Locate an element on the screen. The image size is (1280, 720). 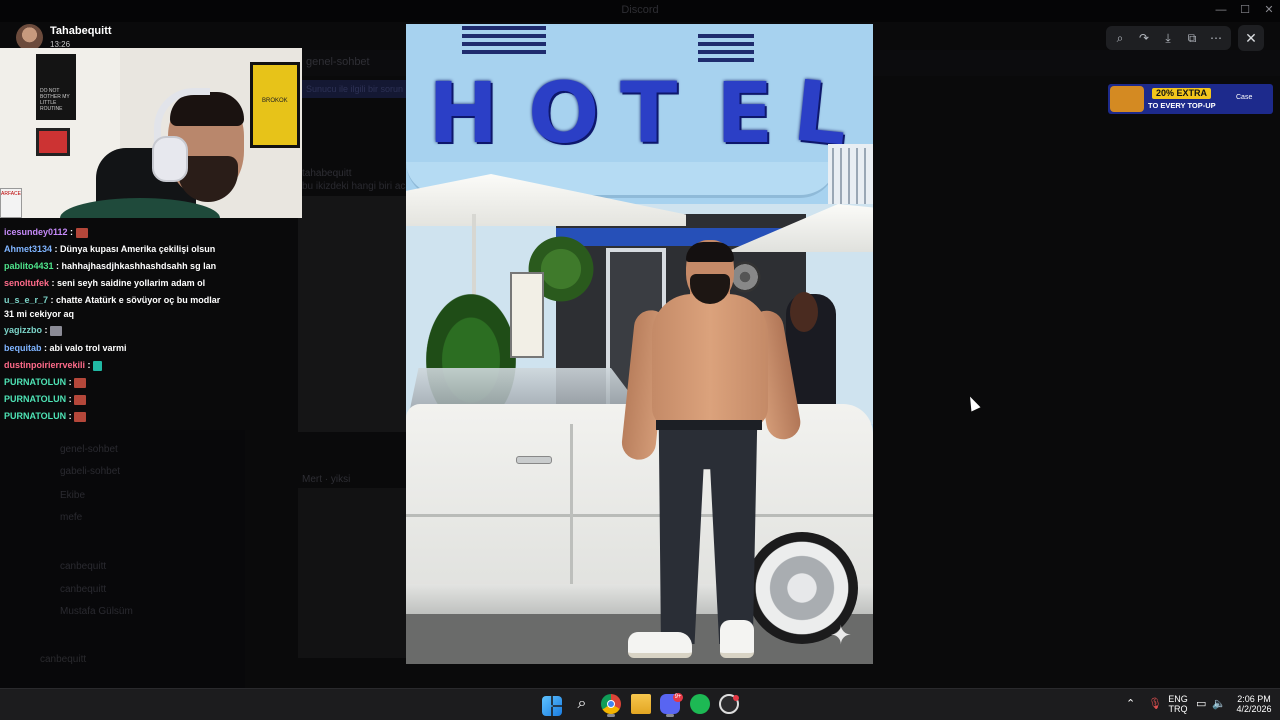
window-titlebar: Discord is located at coordinates (640, 11).